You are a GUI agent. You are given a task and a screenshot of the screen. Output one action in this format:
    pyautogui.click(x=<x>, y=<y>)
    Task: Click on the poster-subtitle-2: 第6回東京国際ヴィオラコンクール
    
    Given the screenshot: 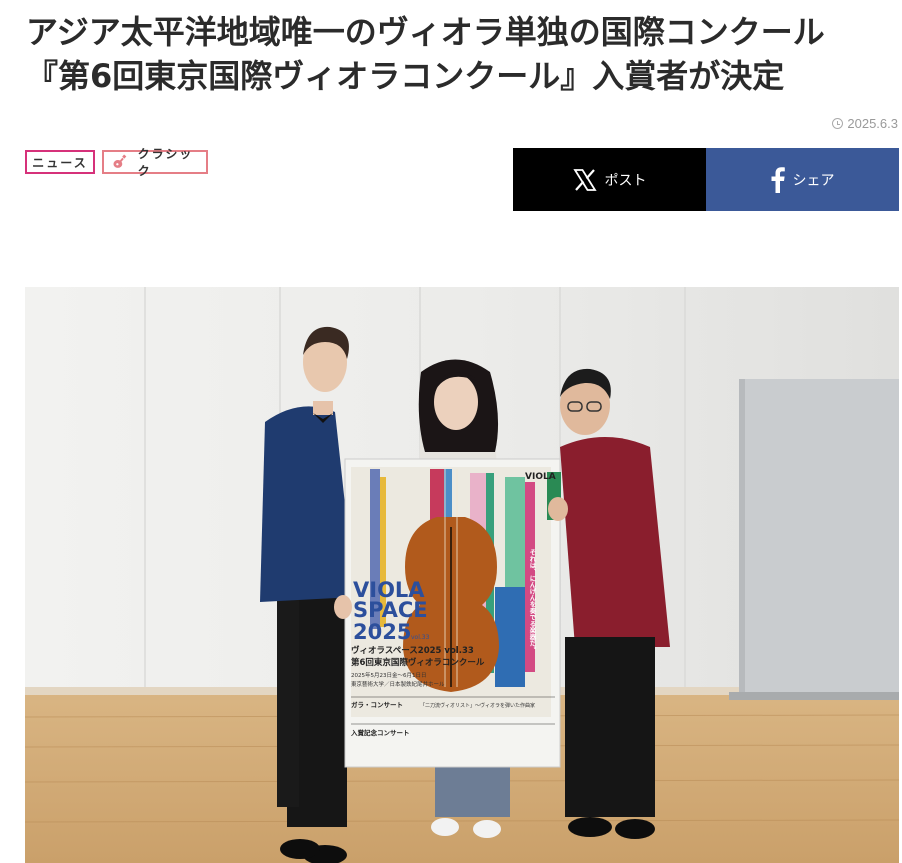 What is the action you would take?
    pyautogui.click(x=418, y=662)
    